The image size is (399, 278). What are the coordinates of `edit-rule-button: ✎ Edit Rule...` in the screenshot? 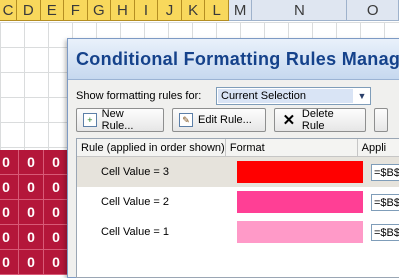 It's located at (219, 120).